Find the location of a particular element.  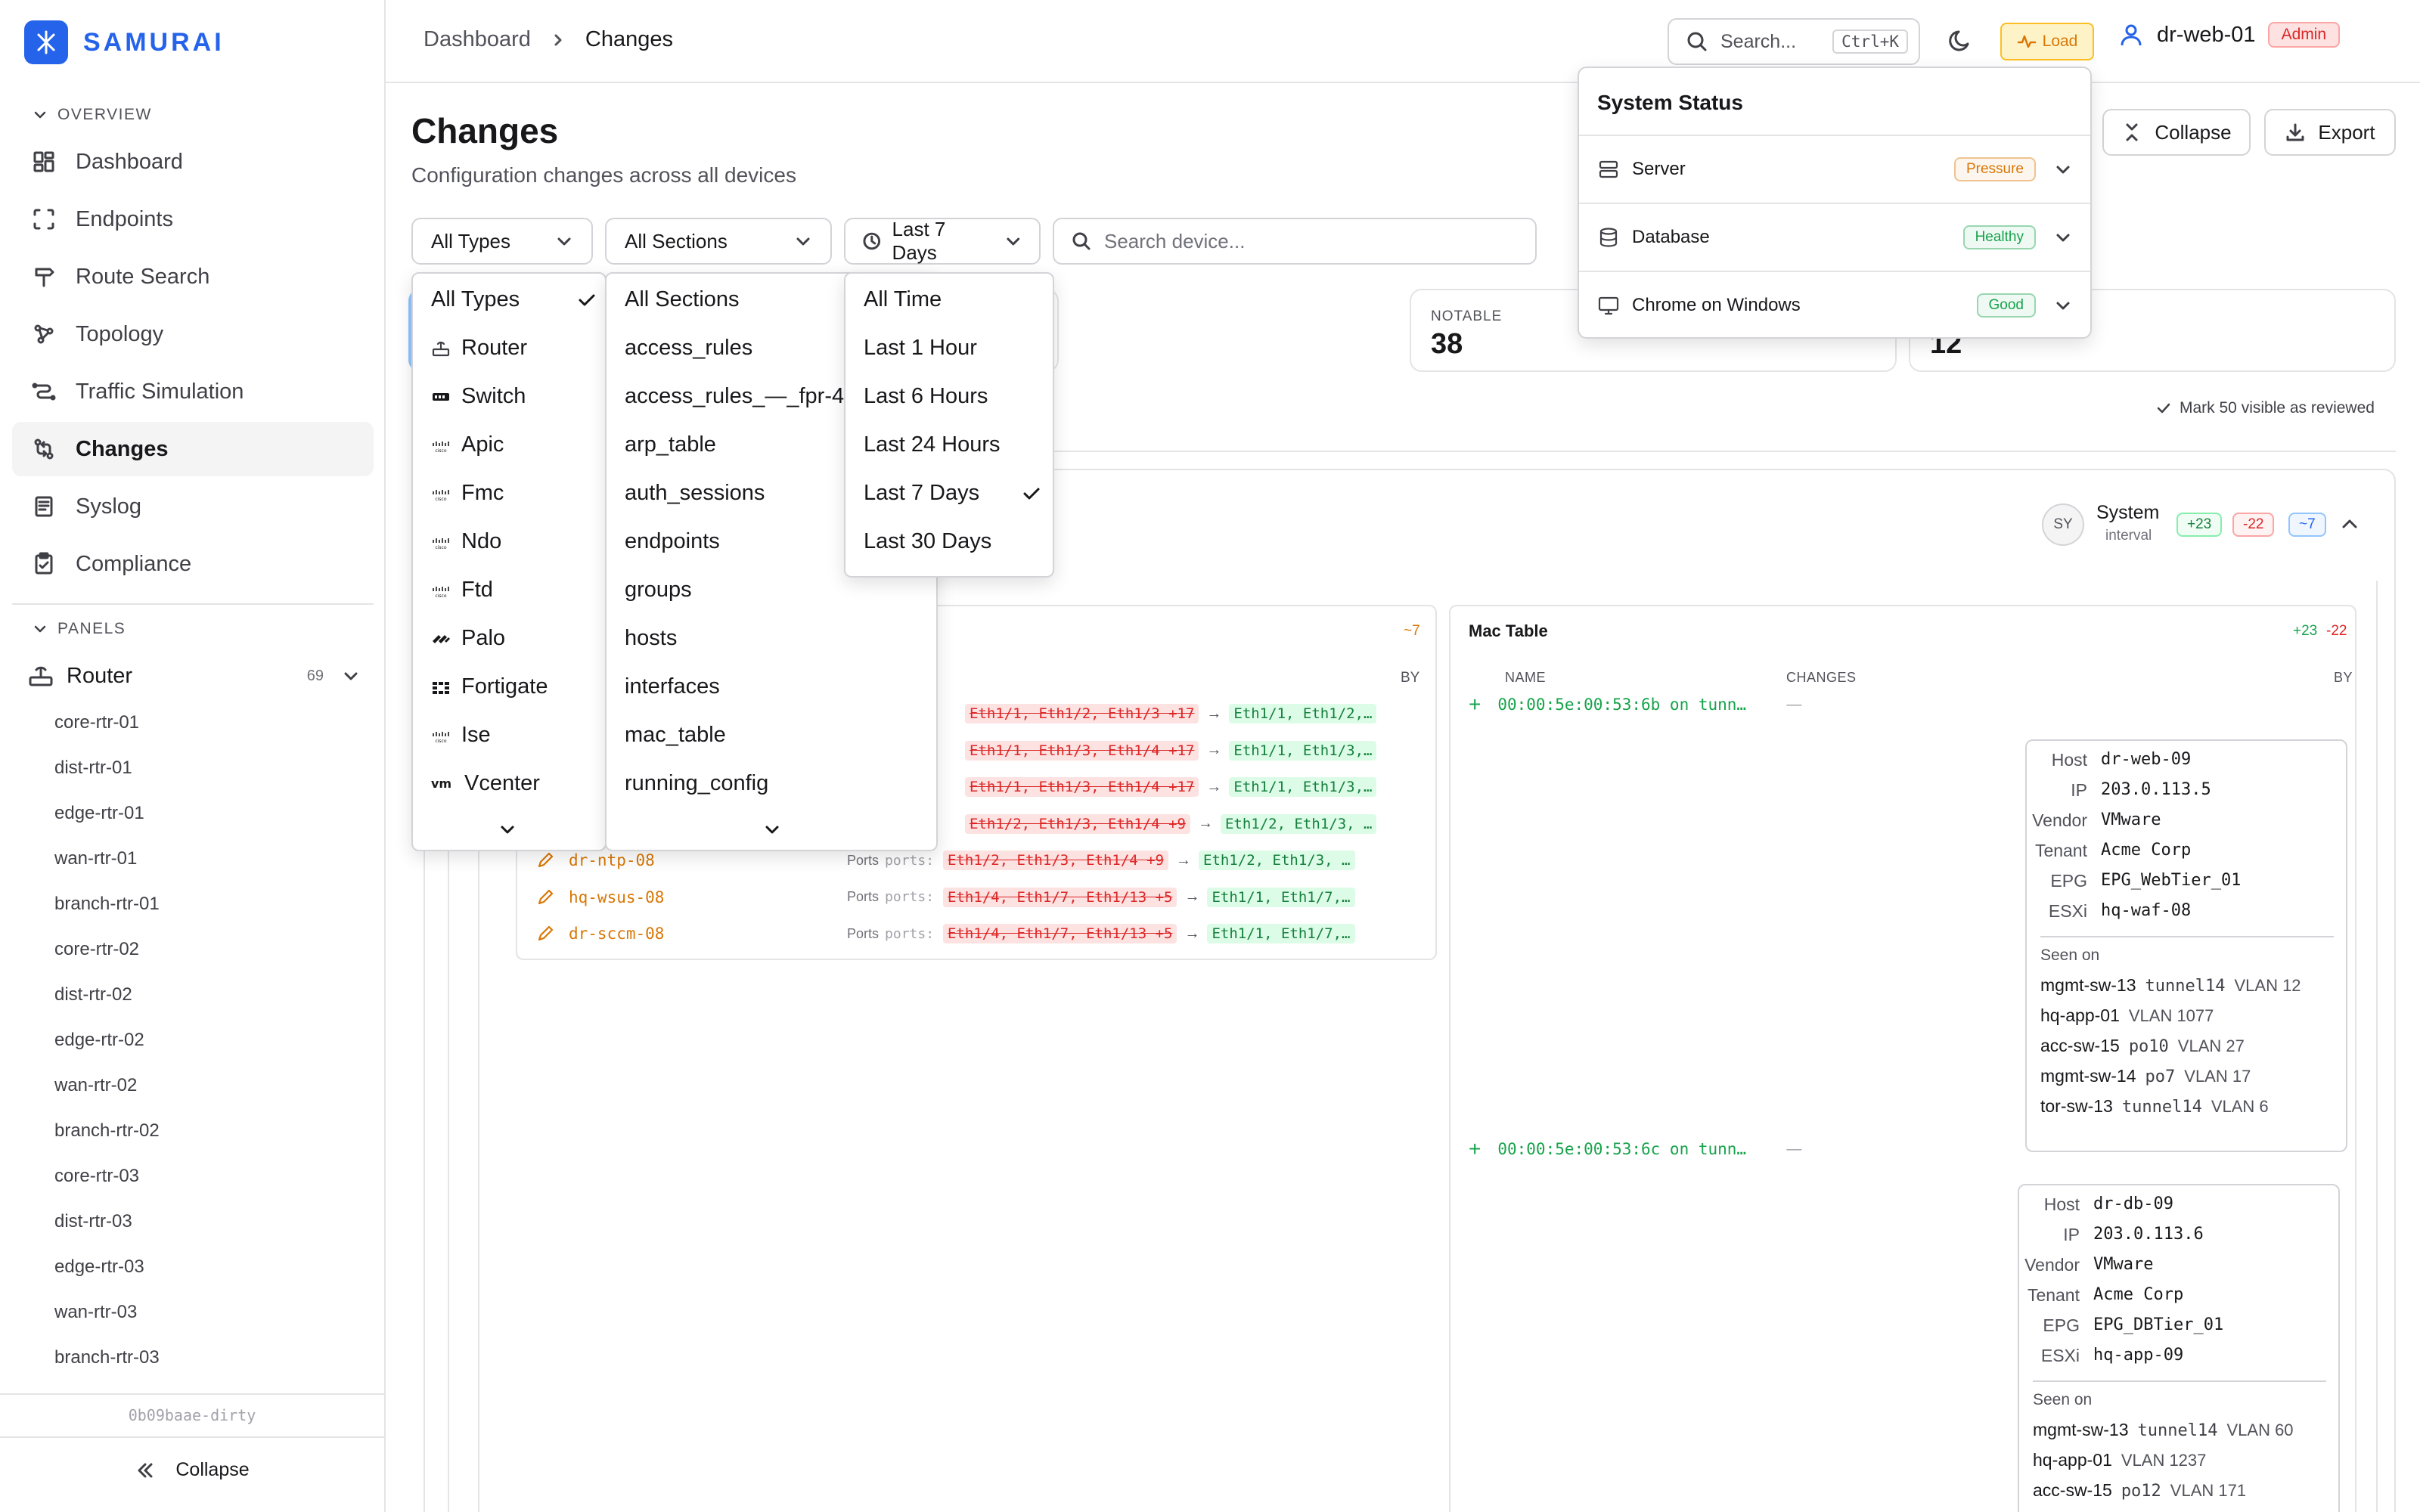

router-list-item: branch-rtr-01 is located at coordinates (107, 905).